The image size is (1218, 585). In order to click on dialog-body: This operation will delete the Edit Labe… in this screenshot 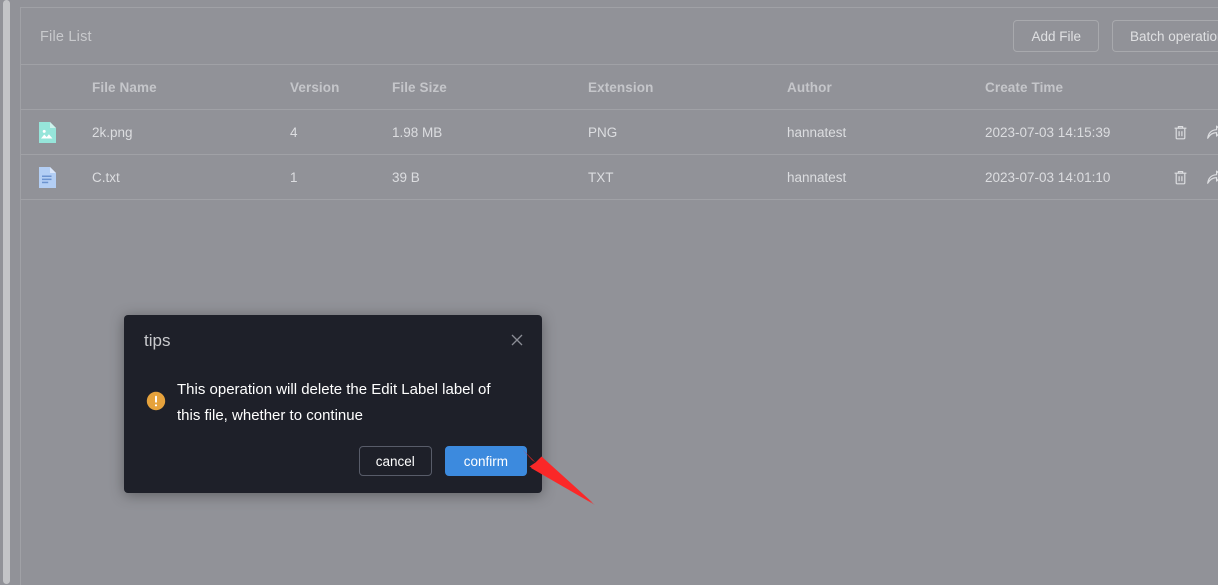, I will do `click(333, 392)`.